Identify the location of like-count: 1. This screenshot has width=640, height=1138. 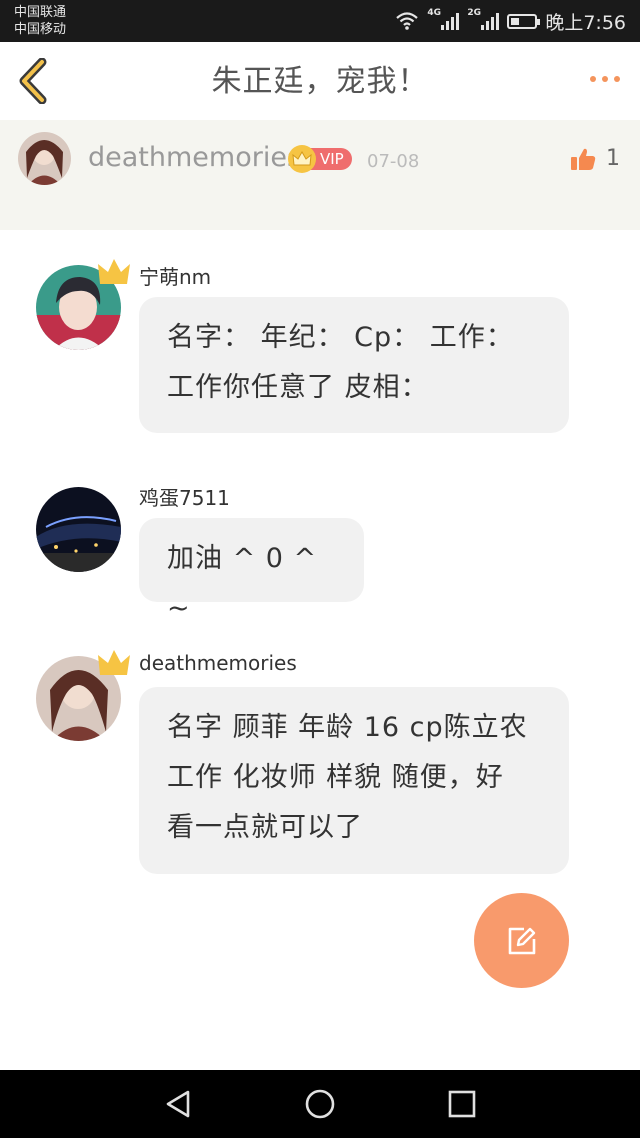
(613, 158).